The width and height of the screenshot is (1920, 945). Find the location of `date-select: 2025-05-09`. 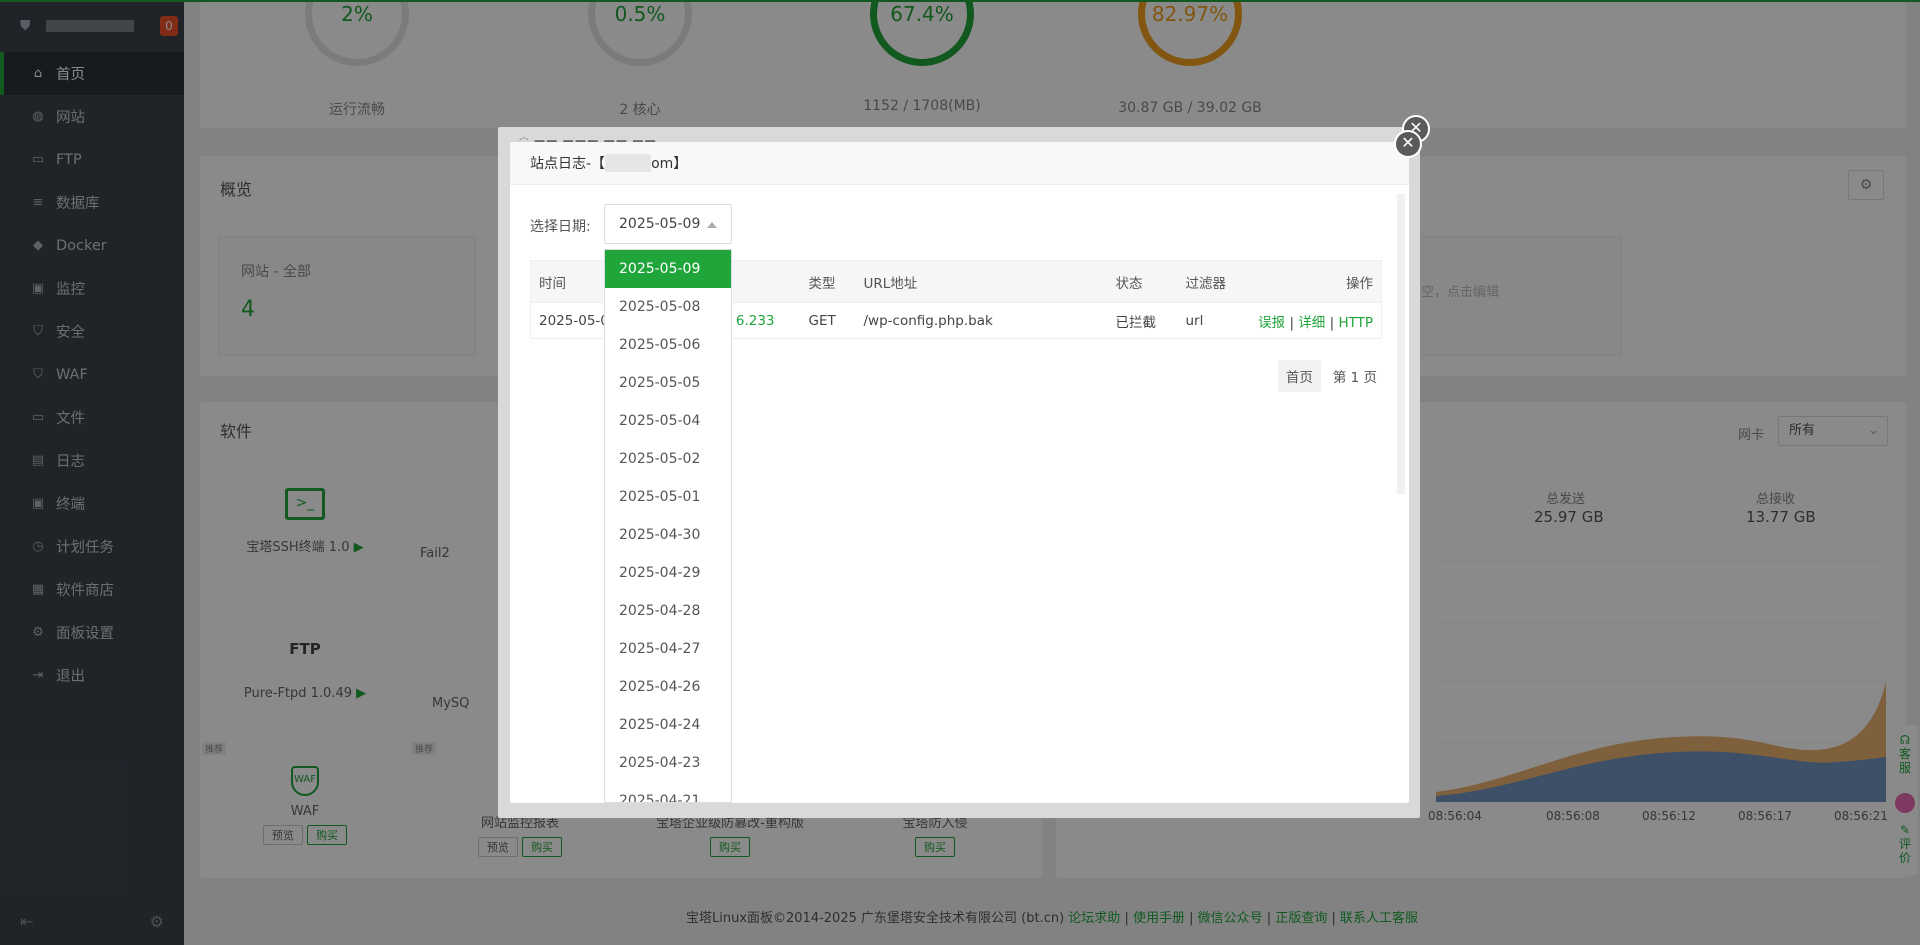

date-select: 2025-05-09 is located at coordinates (668, 224).